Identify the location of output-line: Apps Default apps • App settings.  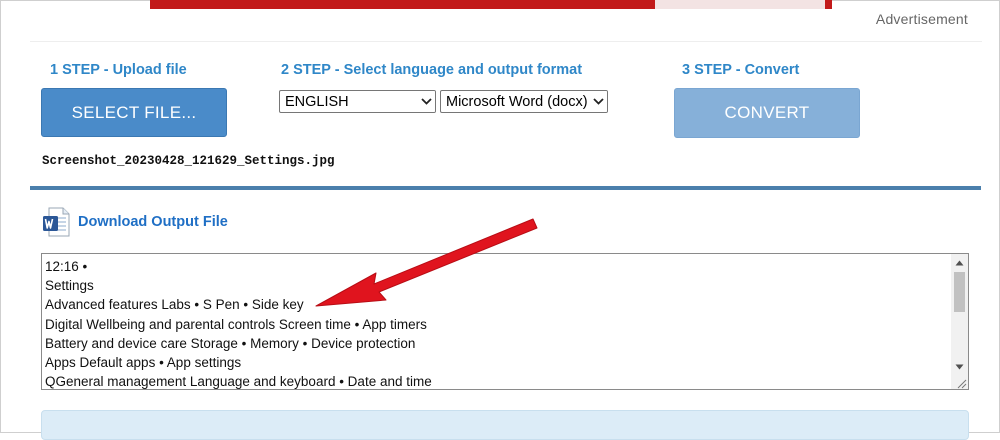
(143, 363).